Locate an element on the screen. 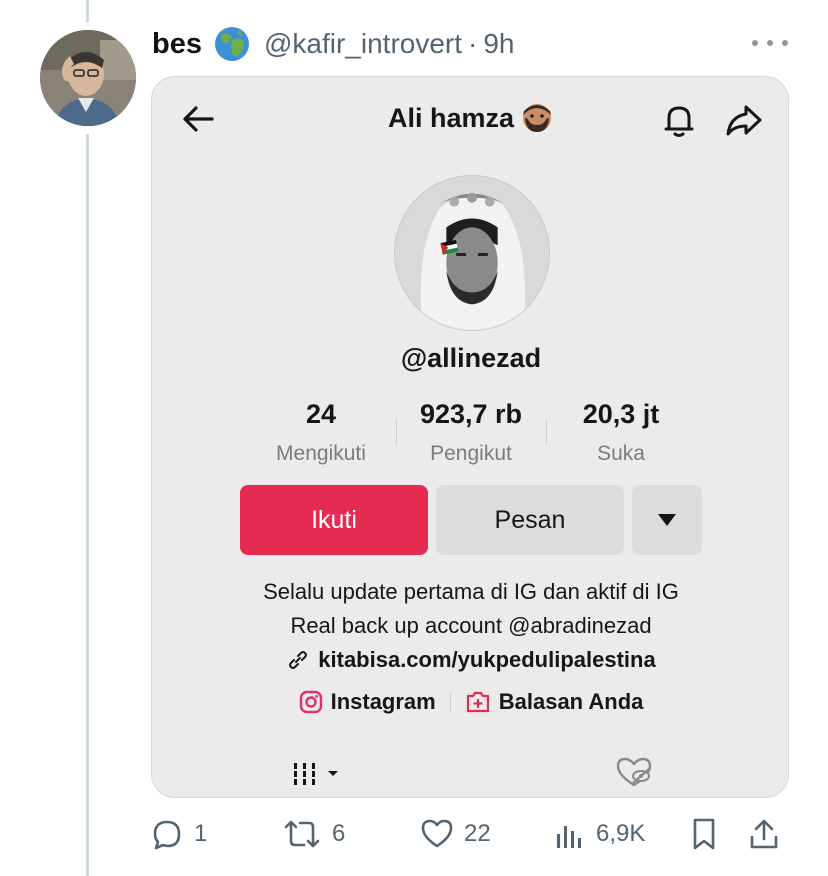 The height and width of the screenshot is (876, 828). more-options-button is located at coordinates (770, 43).